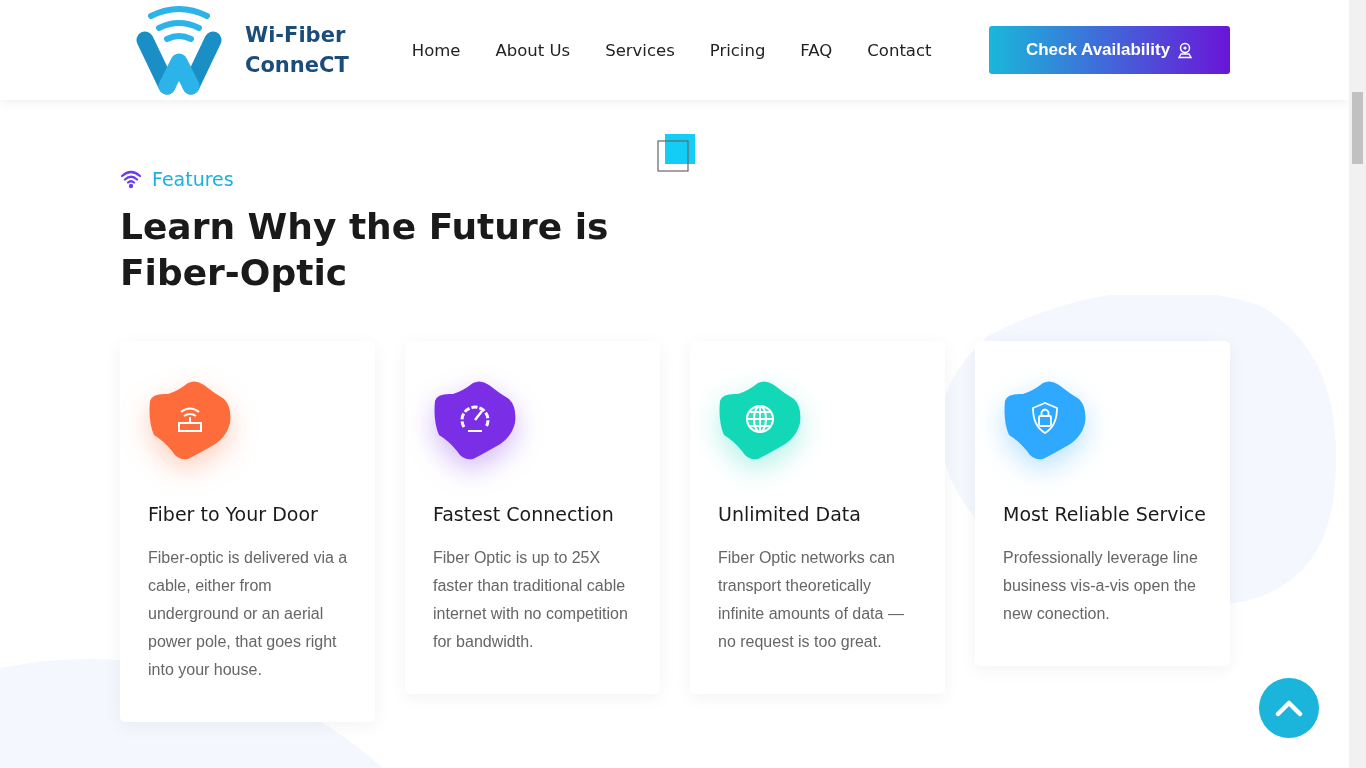  Describe the element at coordinates (297, 65) in the screenshot. I see `logo-text: ConneCT` at that location.